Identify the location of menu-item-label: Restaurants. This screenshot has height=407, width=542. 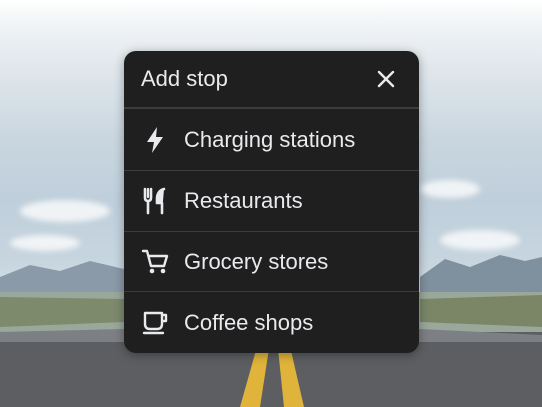
(243, 200).